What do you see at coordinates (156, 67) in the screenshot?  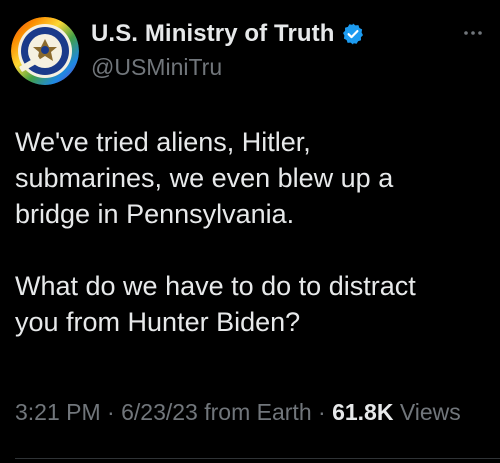 I see `user-handle: @USMiniTru` at bounding box center [156, 67].